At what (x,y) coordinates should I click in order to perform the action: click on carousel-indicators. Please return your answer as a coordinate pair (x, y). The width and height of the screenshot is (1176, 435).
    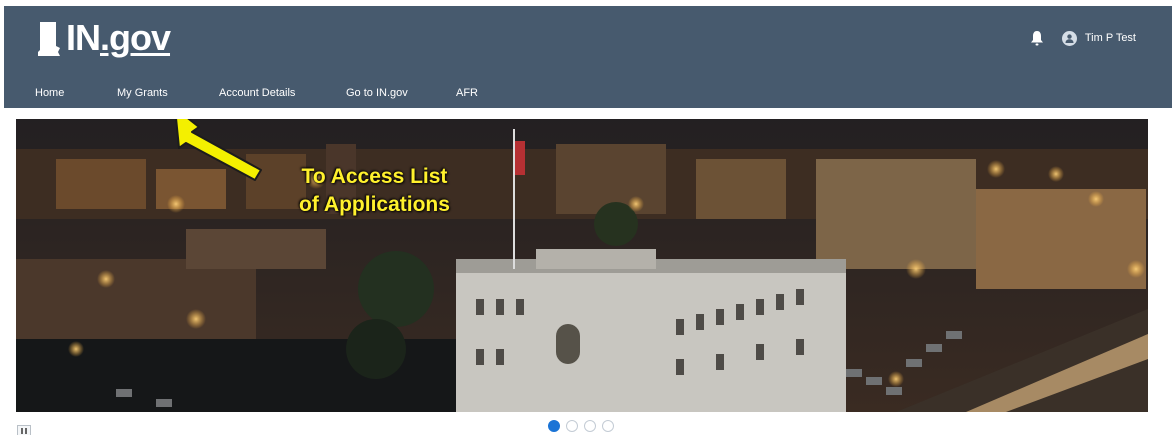
    Looking at the image, I should click on (584, 426).